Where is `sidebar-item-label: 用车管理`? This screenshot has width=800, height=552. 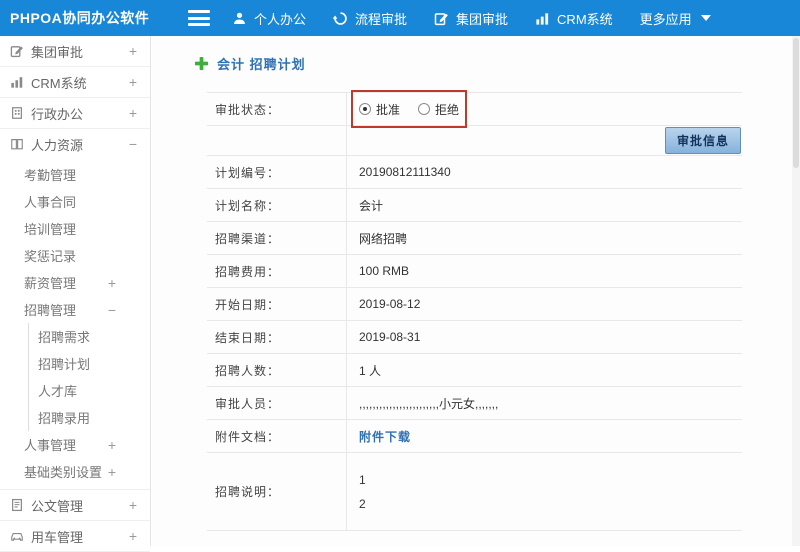
sidebar-item-label: 用车管理 is located at coordinates (57, 536).